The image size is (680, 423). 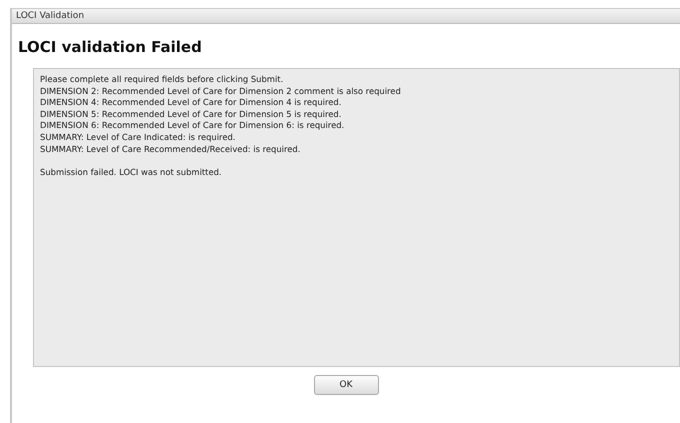 I want to click on message-line: Please complete all required fields before clicking Submit., so click(x=162, y=80).